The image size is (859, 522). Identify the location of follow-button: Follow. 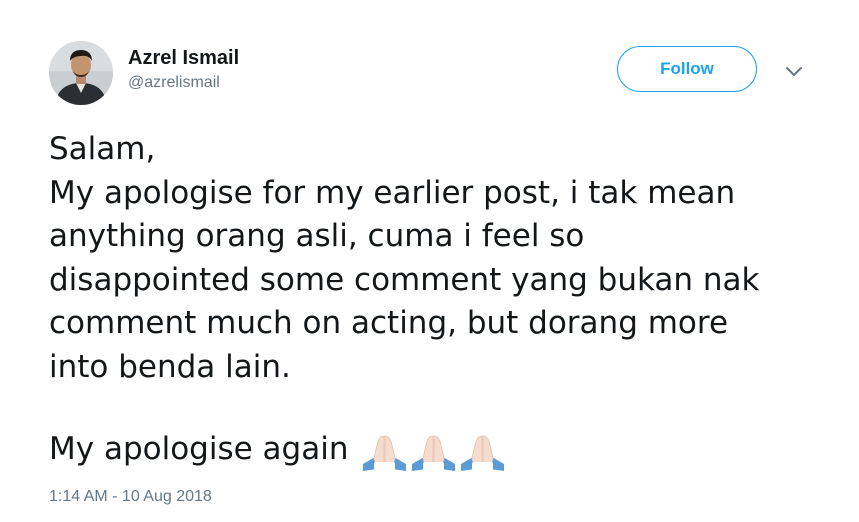
(687, 69).